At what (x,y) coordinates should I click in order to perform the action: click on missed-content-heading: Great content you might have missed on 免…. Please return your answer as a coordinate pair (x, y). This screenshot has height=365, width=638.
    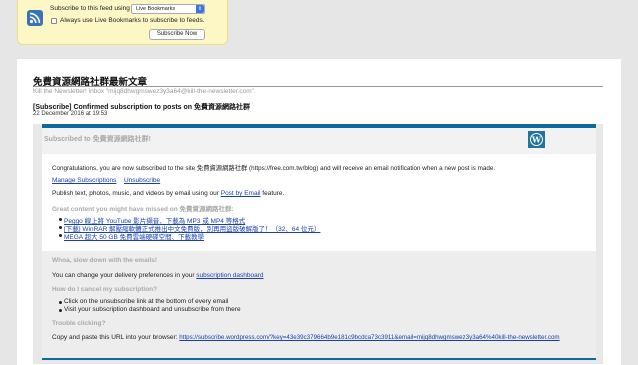
    Looking at the image, I should click on (143, 209).